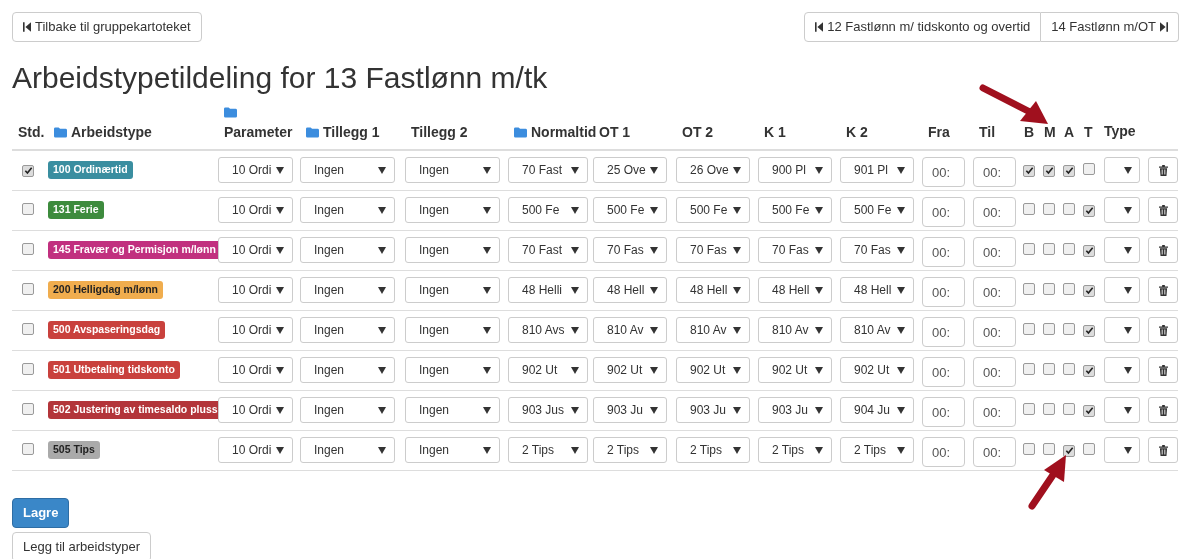 Image resolution: width=1191 pixels, height=559 pixels. I want to click on add-button: Legg til arbeidstyper, so click(82, 545).